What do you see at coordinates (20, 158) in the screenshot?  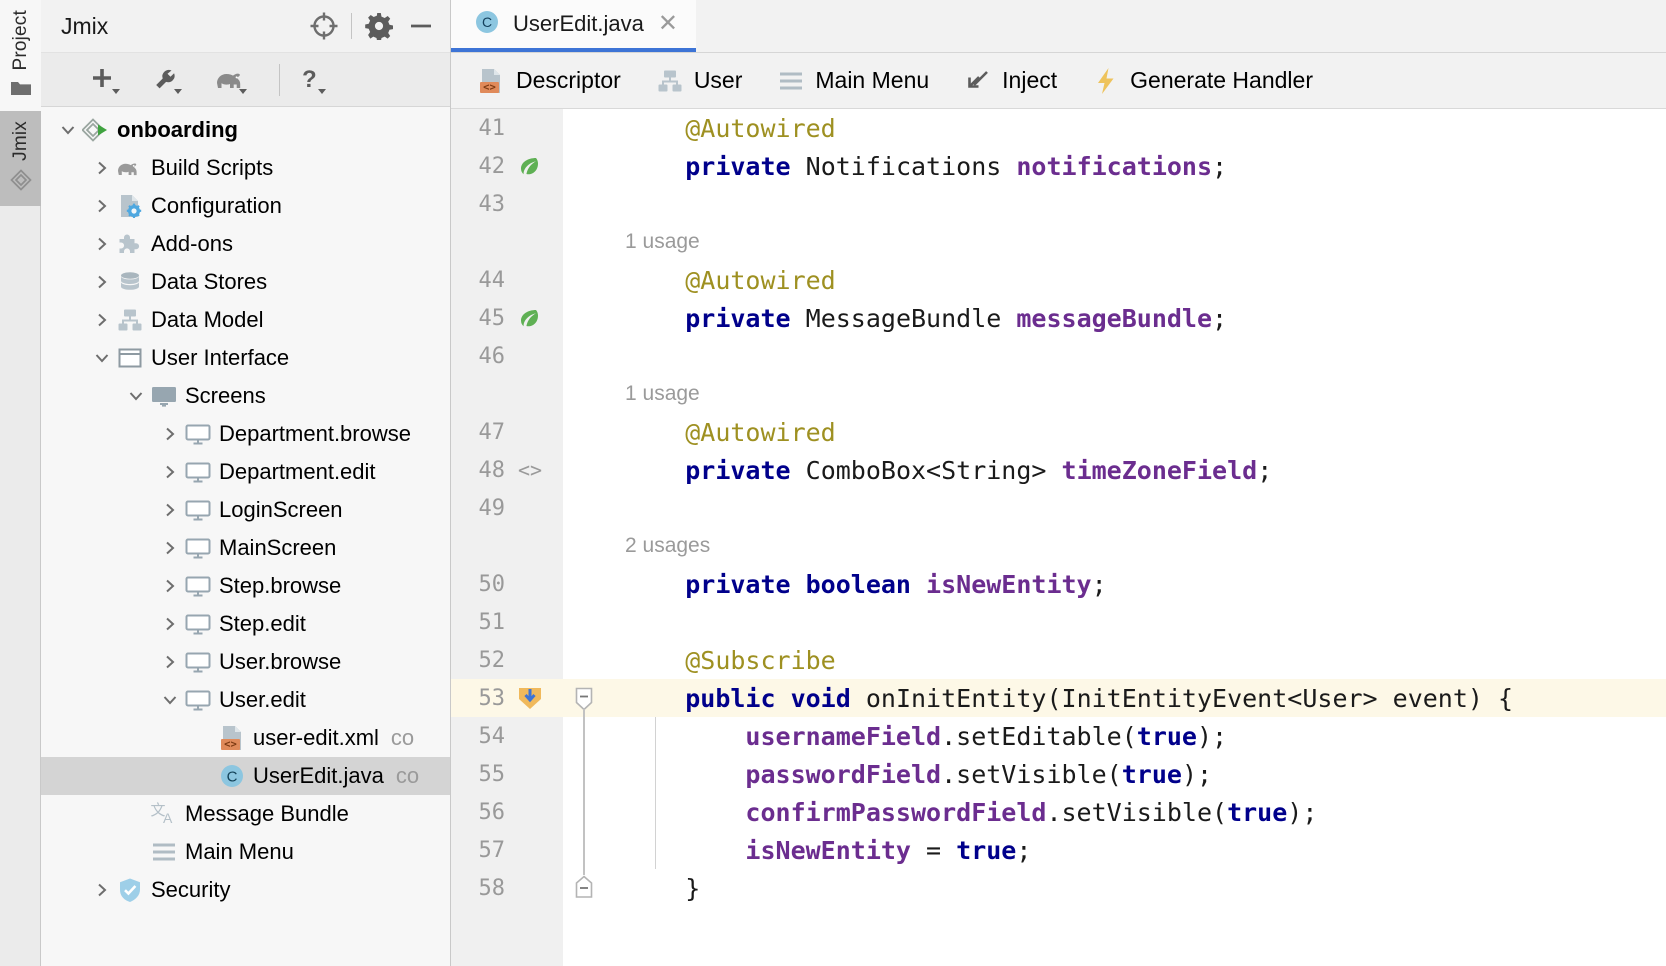 I see `sidebar-item-jmix: Jmix` at bounding box center [20, 158].